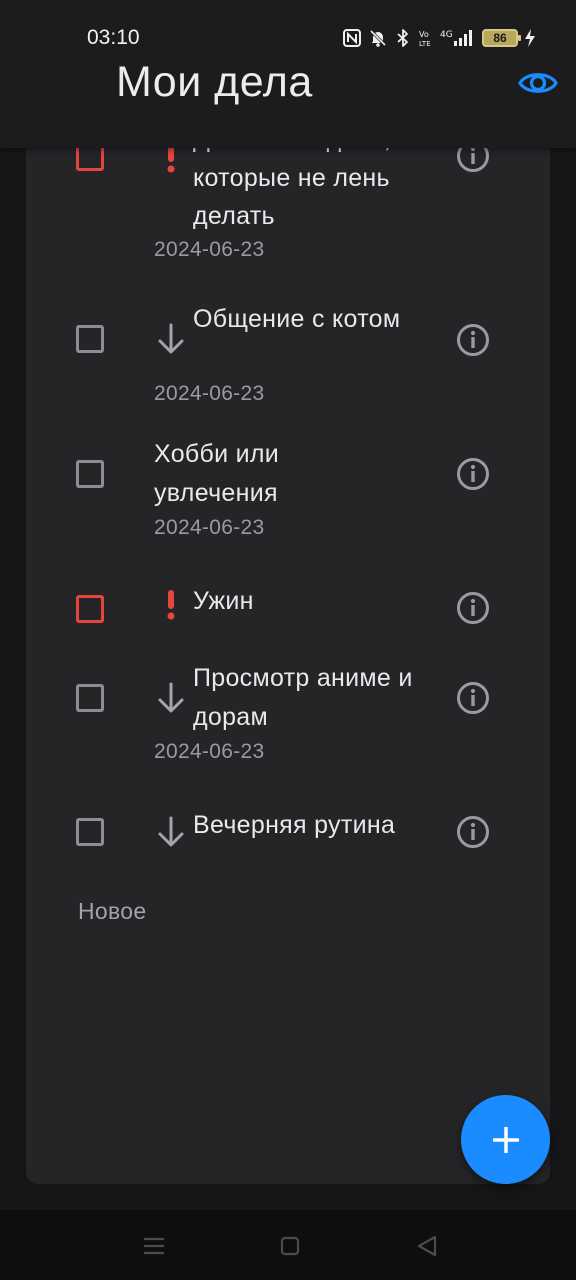 The width and height of the screenshot is (576, 1280). What do you see at coordinates (223, 601) in the screenshot?
I see `task-title: Ужин` at bounding box center [223, 601].